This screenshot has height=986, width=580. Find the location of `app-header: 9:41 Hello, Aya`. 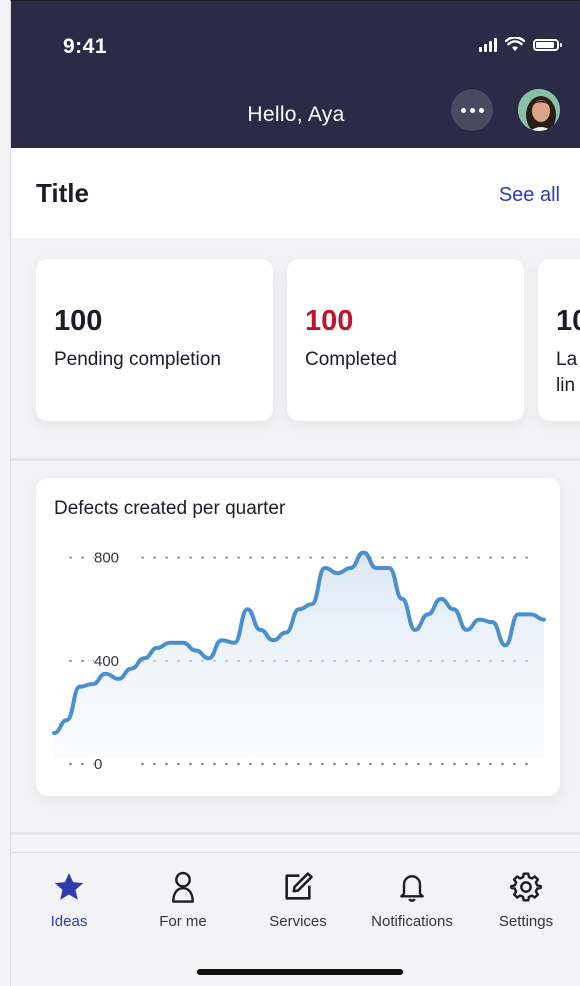

app-header: 9:41 Hello, Aya is located at coordinates (295, 74).